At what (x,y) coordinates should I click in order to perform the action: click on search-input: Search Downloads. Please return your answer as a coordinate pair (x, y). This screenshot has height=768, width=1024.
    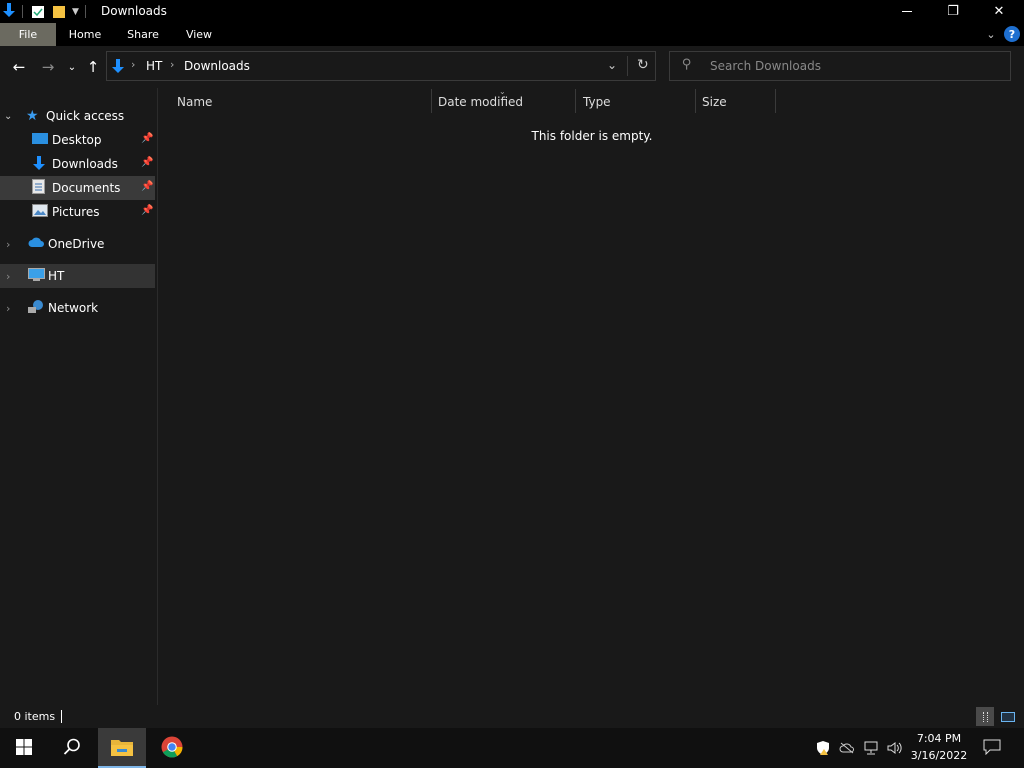
    Looking at the image, I should click on (765, 66).